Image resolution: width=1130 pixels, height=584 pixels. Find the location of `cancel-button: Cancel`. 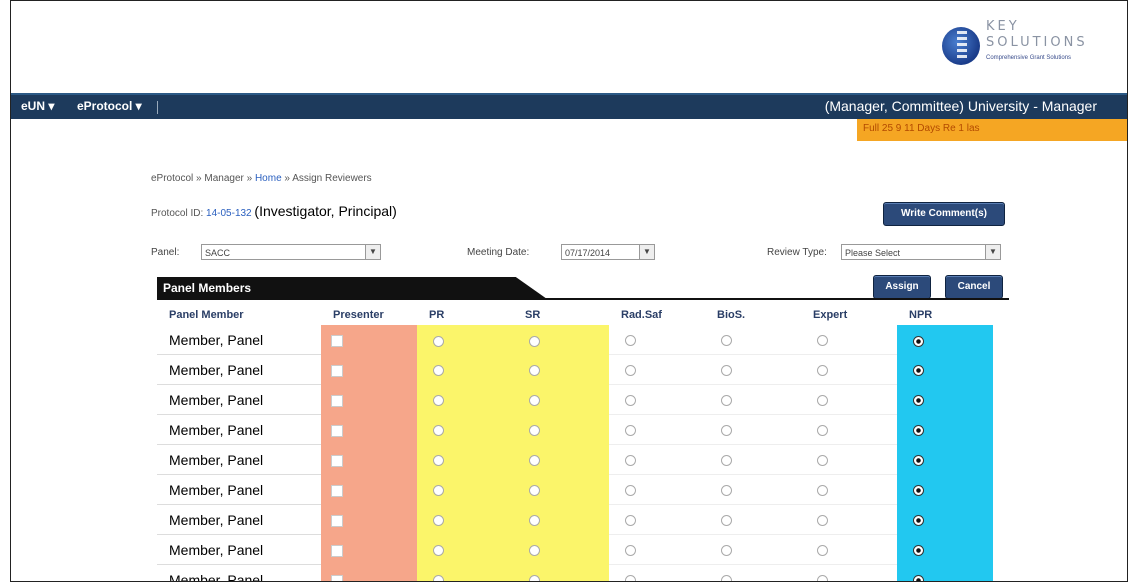

cancel-button: Cancel is located at coordinates (974, 287).